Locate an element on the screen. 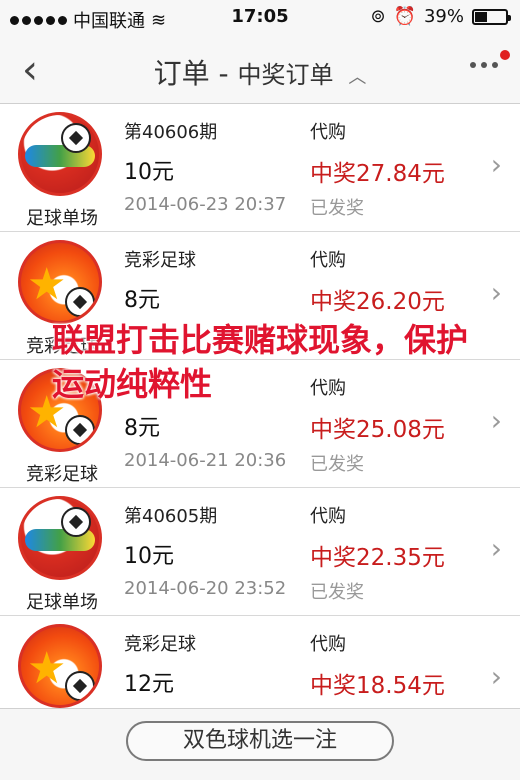  quick-pick-button: 双色球机选一注 is located at coordinates (260, 741).